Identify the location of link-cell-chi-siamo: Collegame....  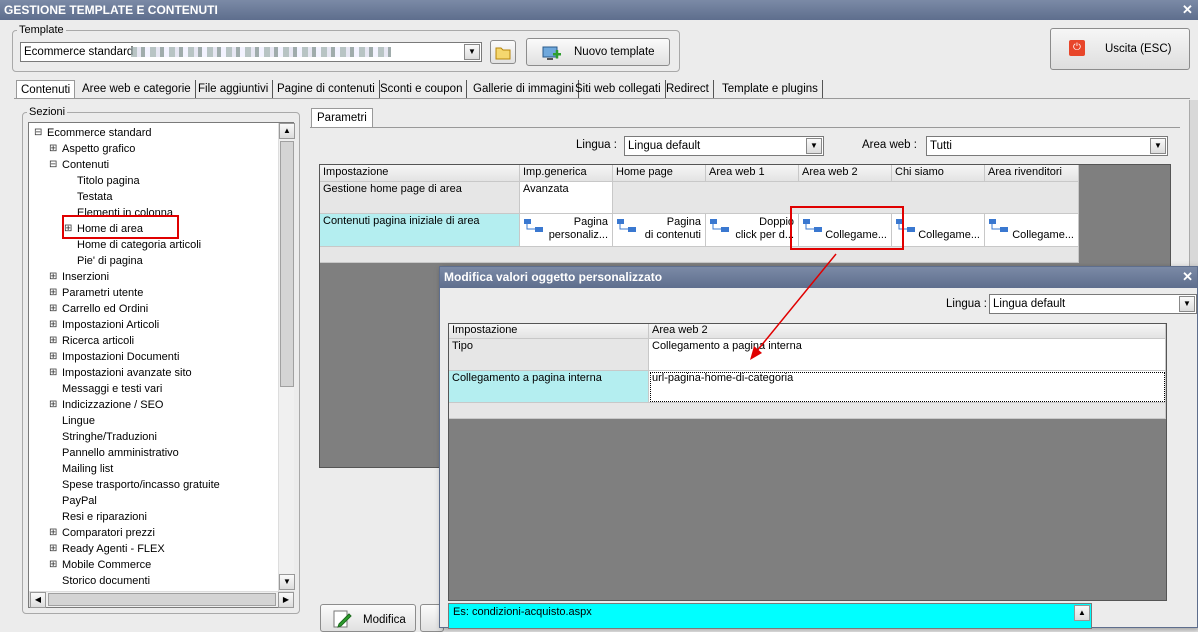
(938, 230).